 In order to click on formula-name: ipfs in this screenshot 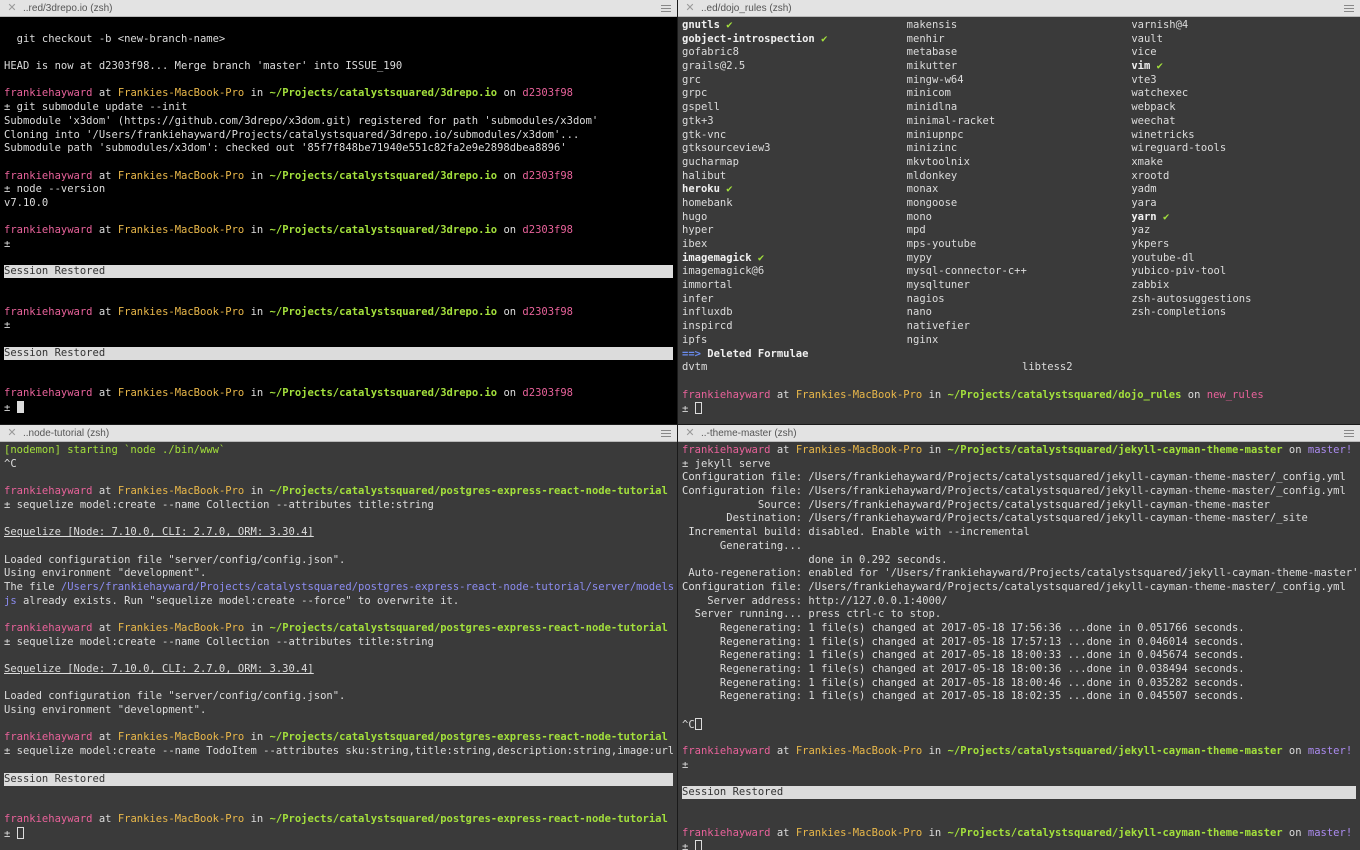, I will do `click(695, 339)`.